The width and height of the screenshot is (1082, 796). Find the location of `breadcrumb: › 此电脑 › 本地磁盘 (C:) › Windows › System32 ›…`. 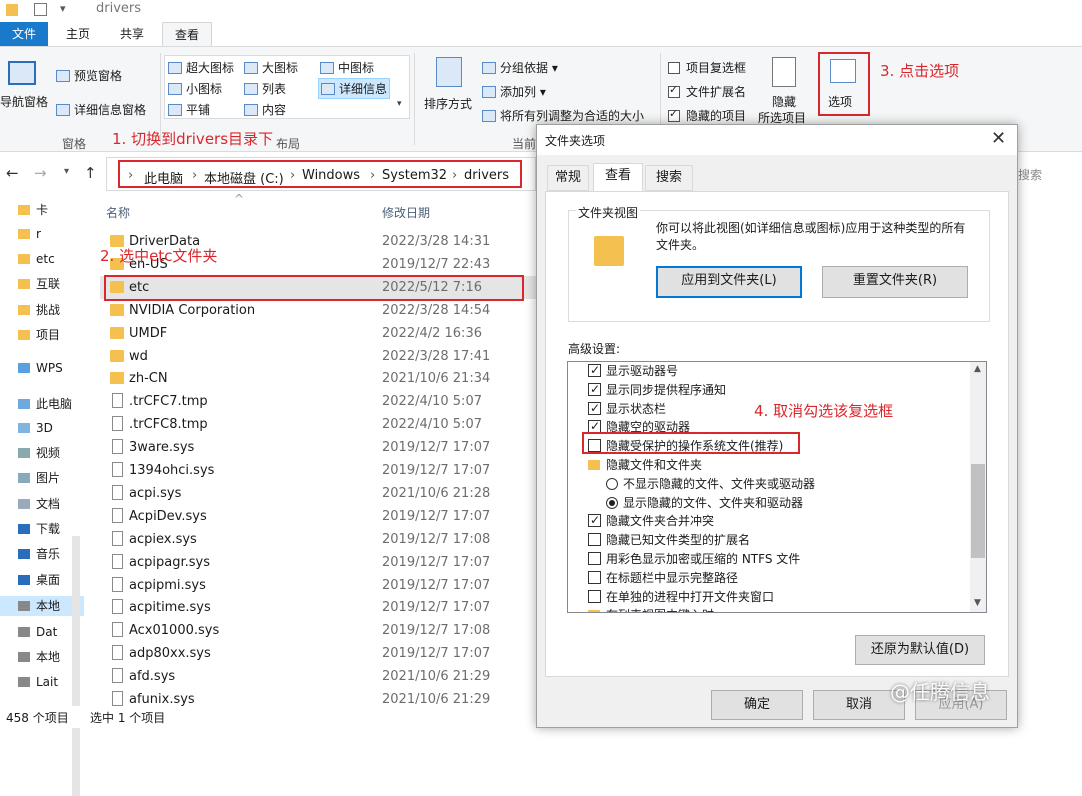

breadcrumb: › 此电脑 › 本地磁盘 (C:) › Windows › System32 ›… is located at coordinates (320, 174).